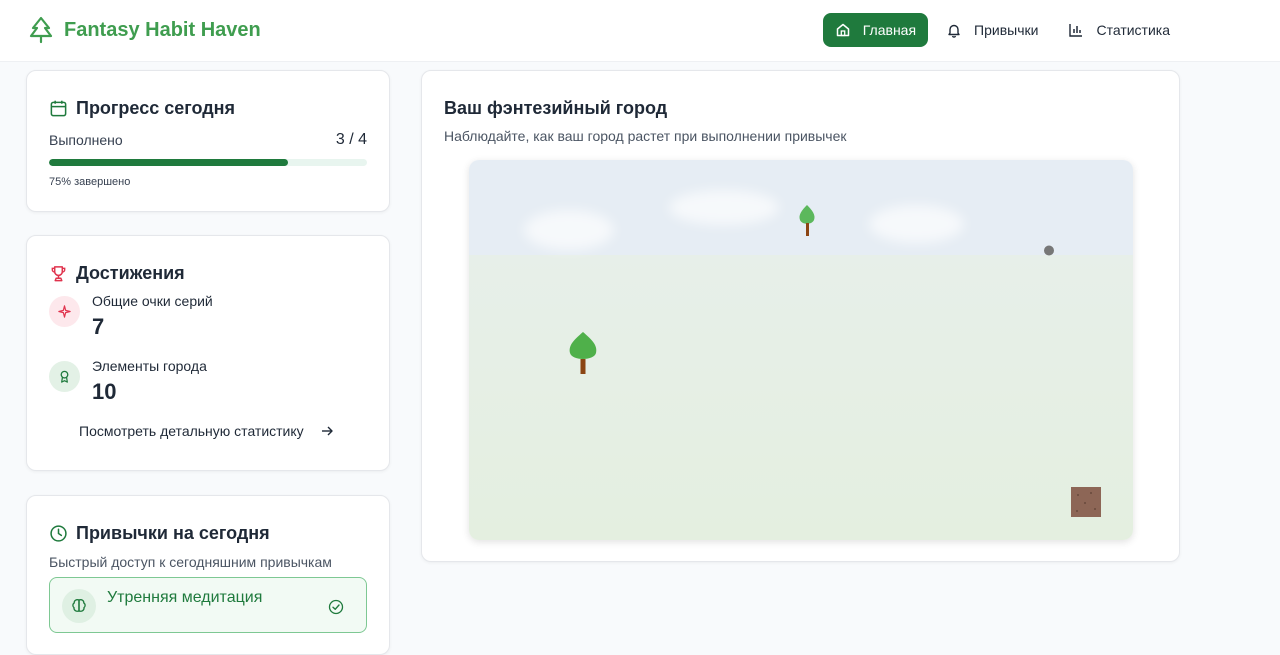  Describe the element at coordinates (58, 274) in the screenshot. I see `trophy-icon` at that location.